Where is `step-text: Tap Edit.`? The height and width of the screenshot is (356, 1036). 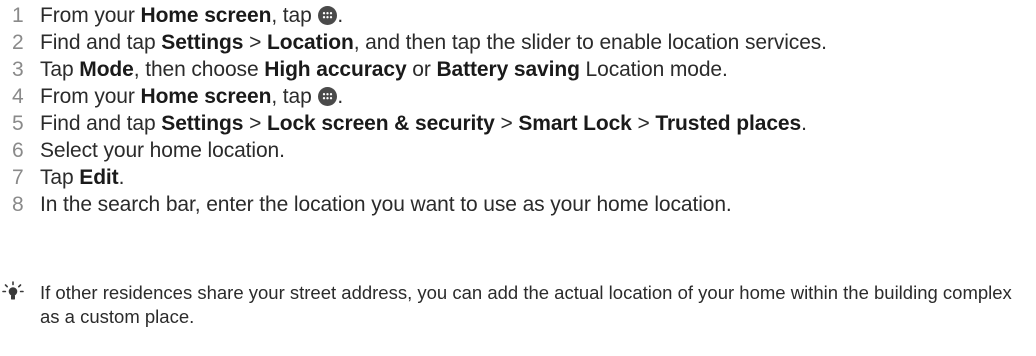 step-text: Tap Edit. is located at coordinates (538, 177).